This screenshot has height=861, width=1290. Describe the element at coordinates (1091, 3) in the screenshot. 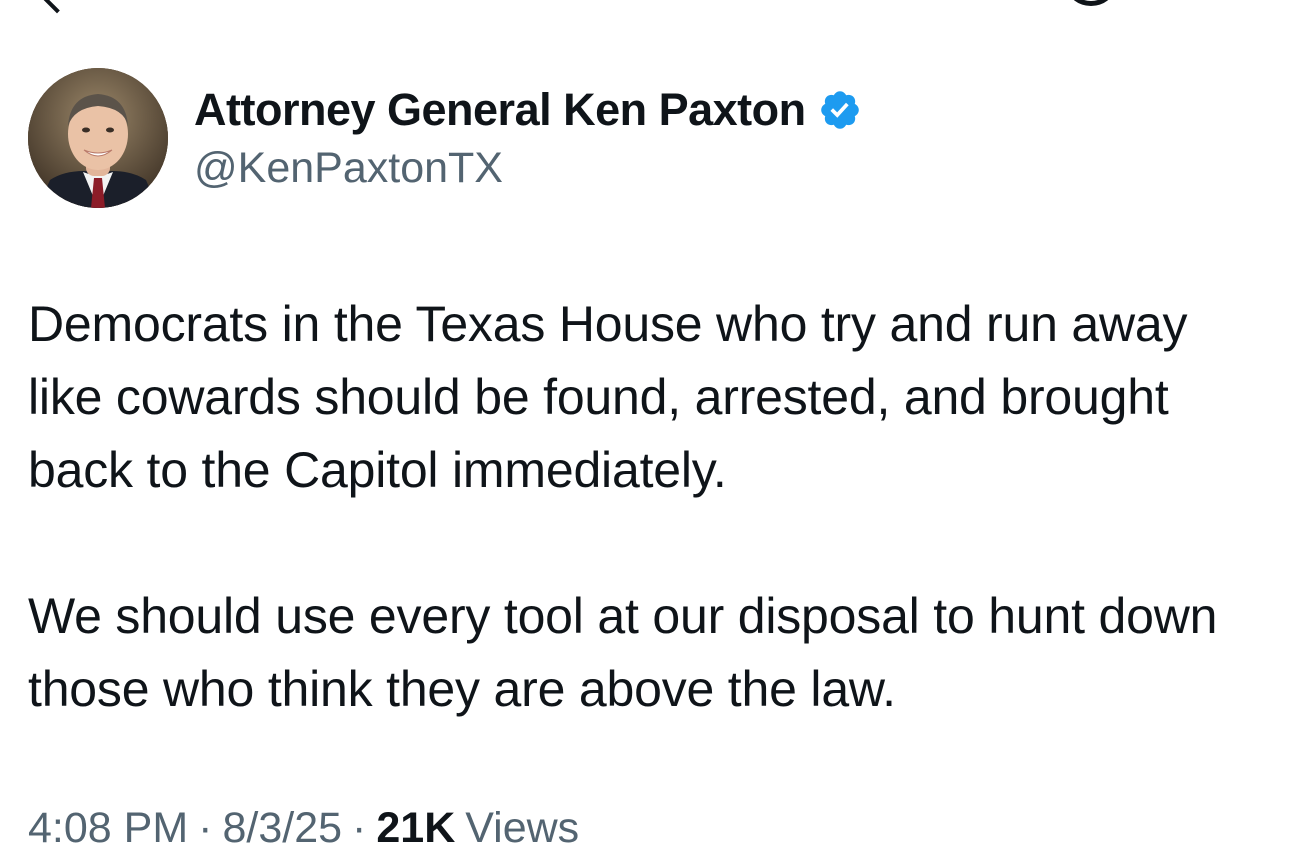

I see `grok-icon` at that location.